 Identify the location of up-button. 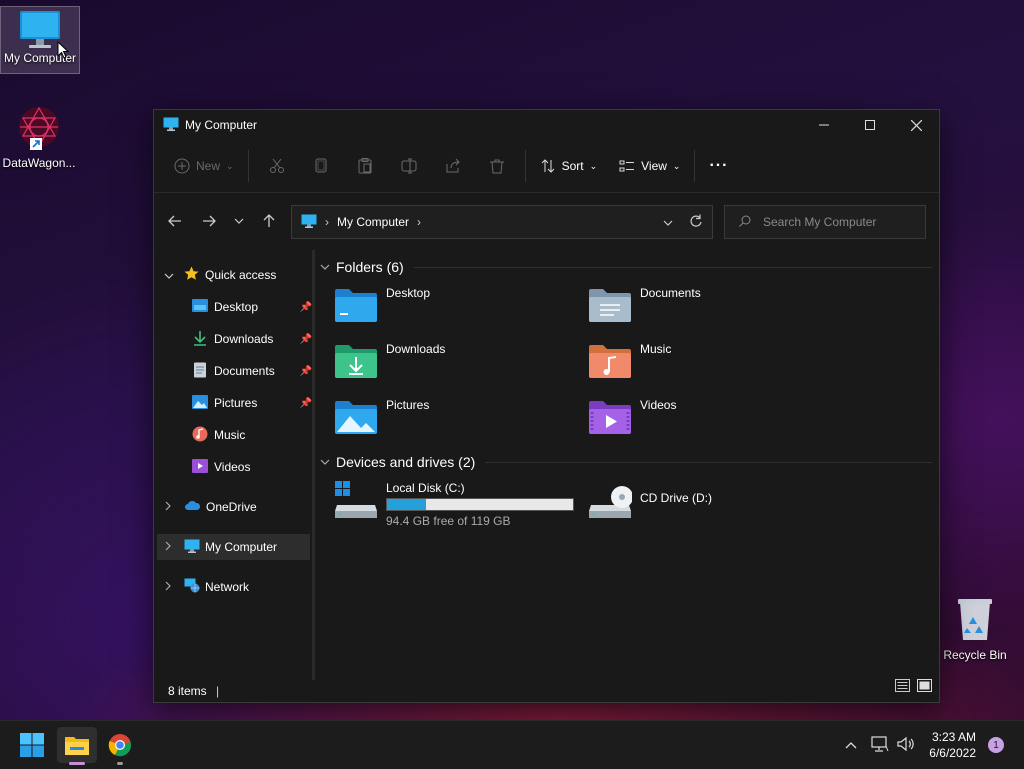
(269, 221).